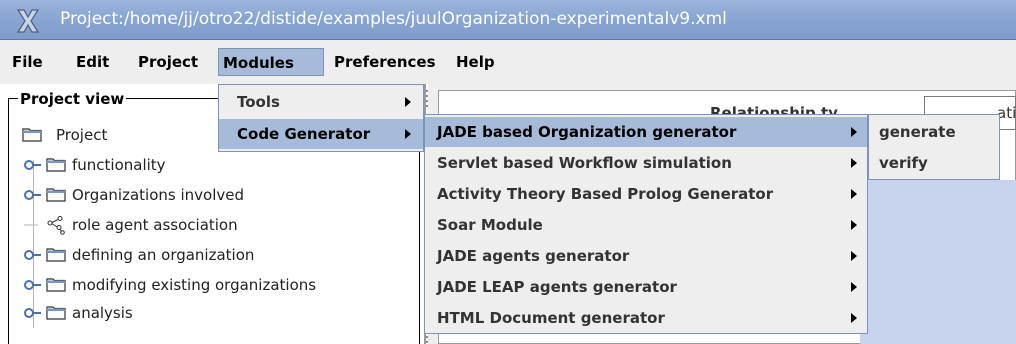  I want to click on project-view-title: Project view, so click(72, 99).